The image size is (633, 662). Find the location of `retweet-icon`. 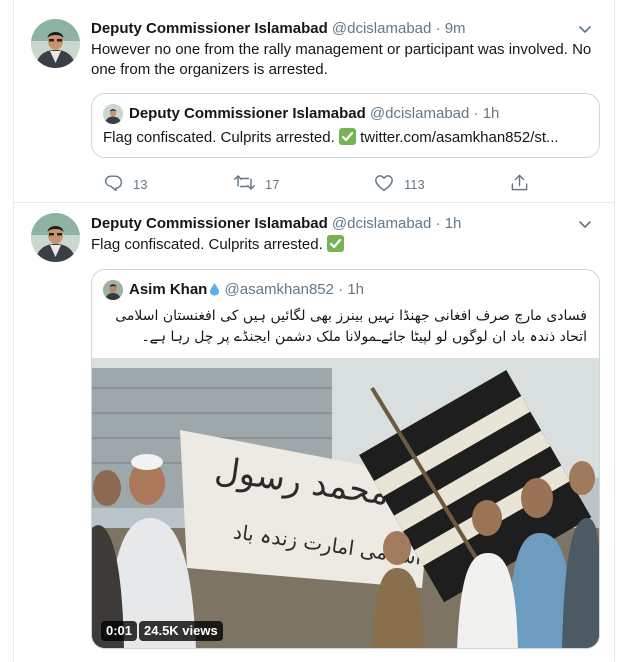

retweet-icon is located at coordinates (249, 184).